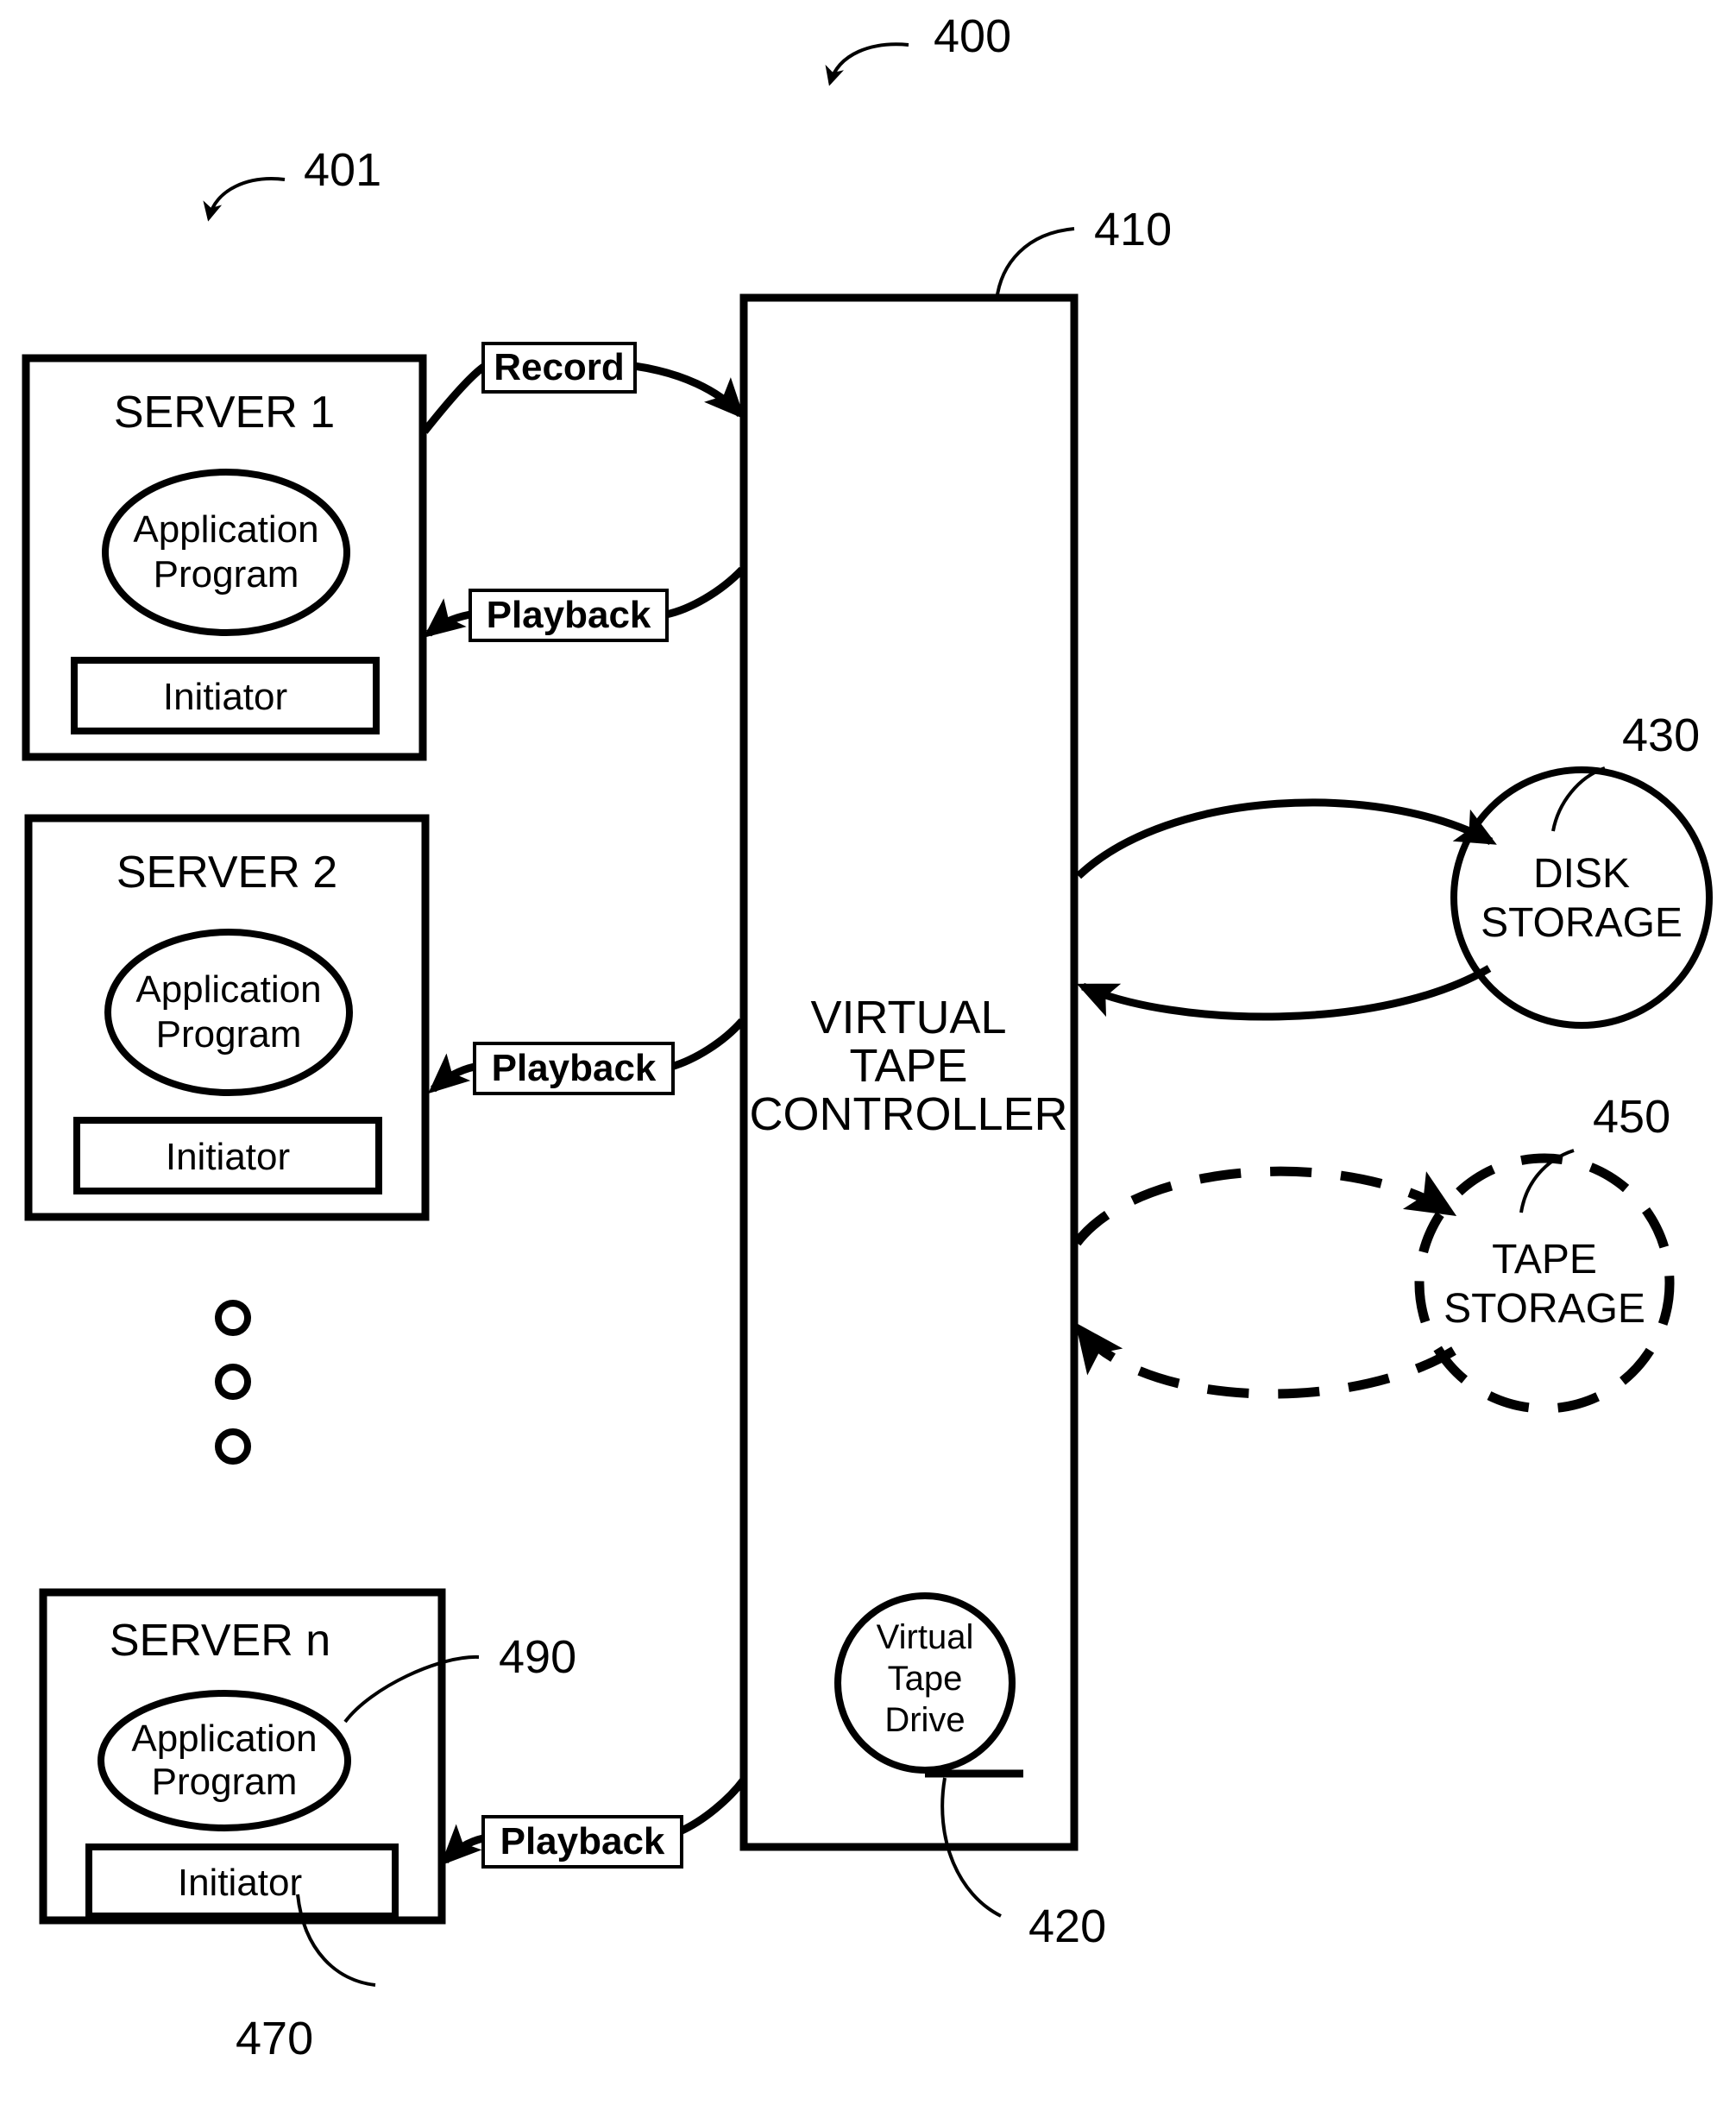 This screenshot has height=2105, width=1736. Describe the element at coordinates (689, 390) in the screenshot. I see `record-curve-right` at that location.